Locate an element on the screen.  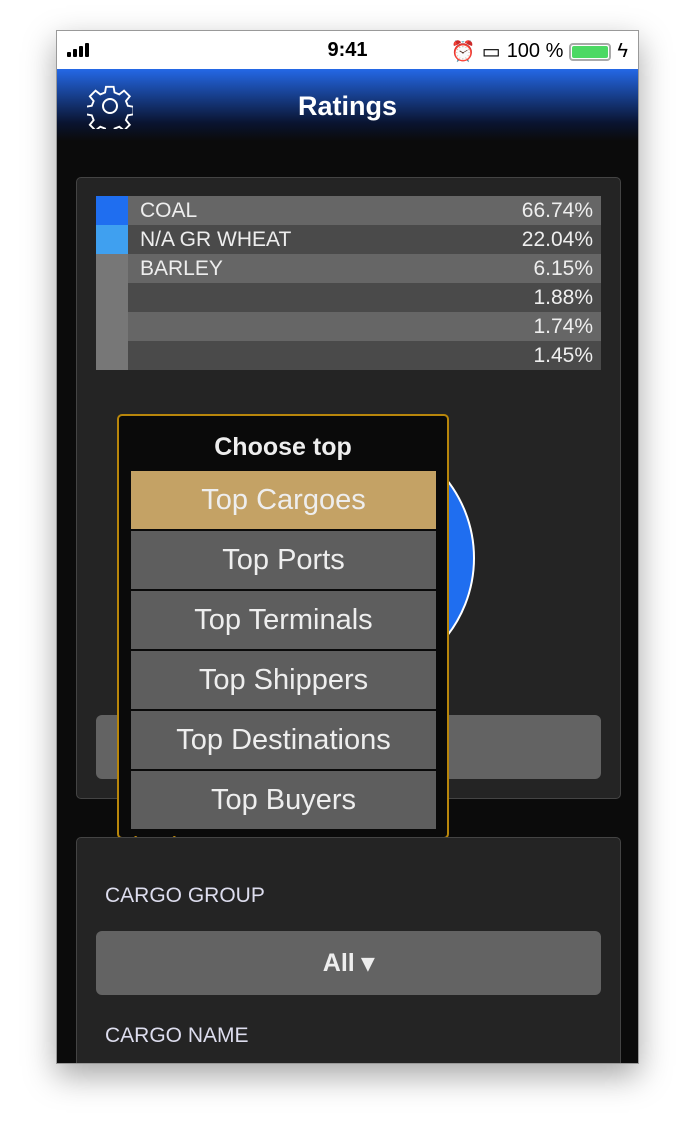
battery-percent: 100 % is located at coordinates (535, 51).